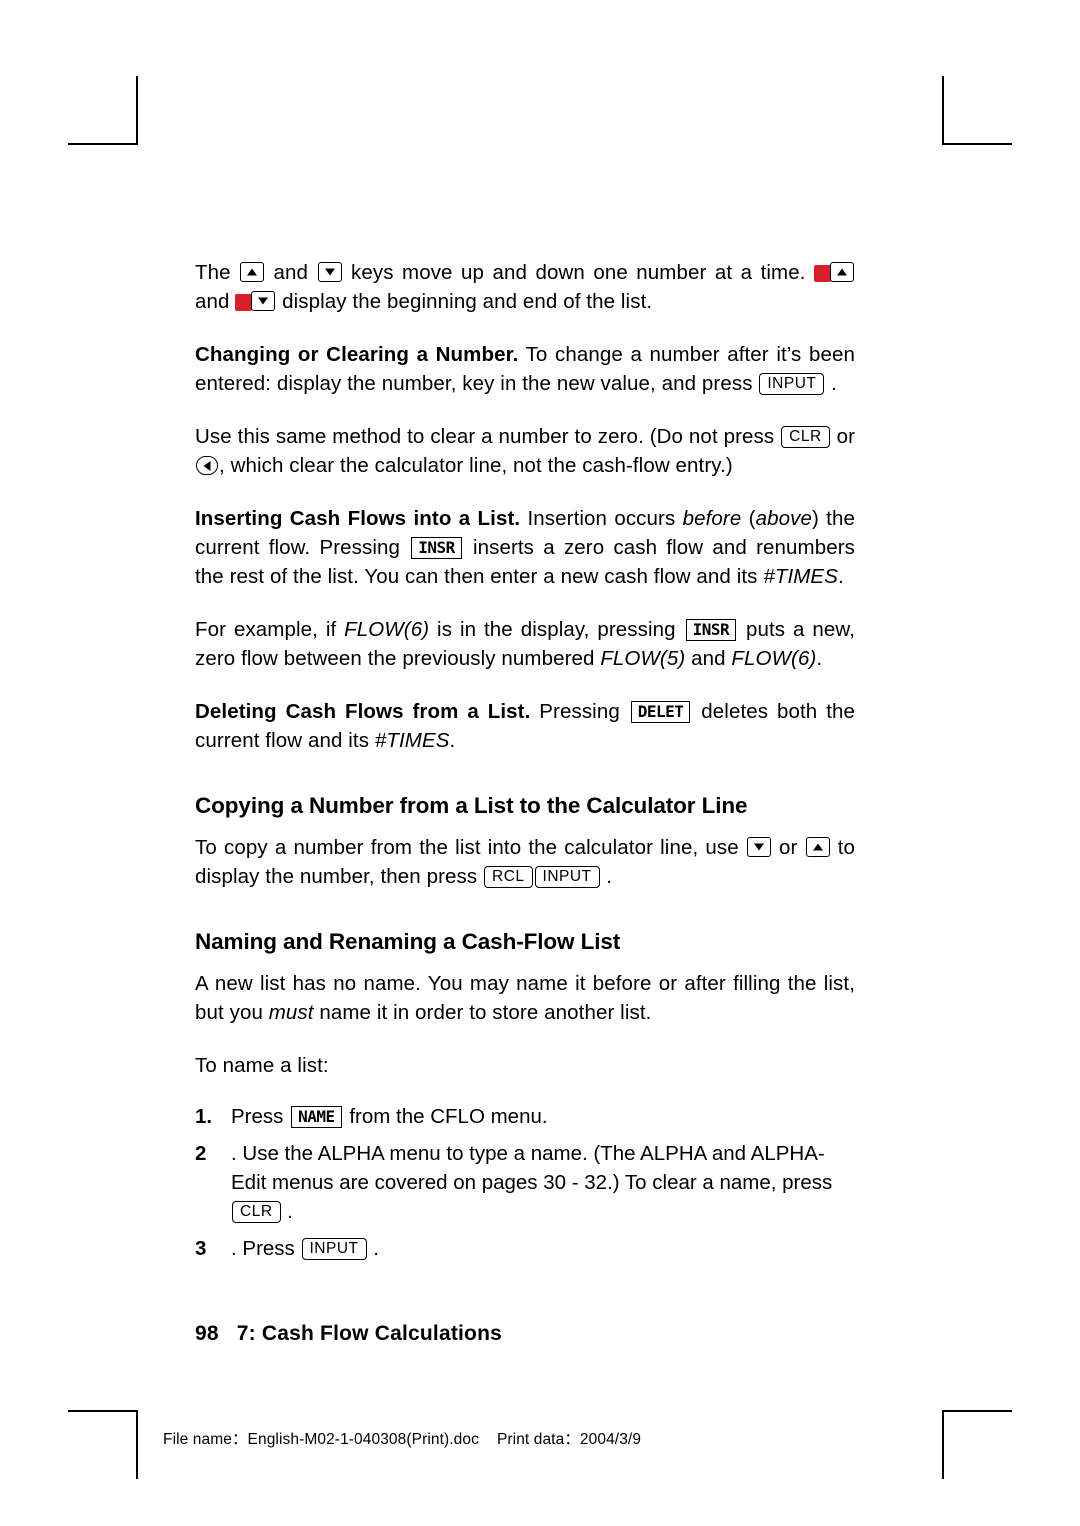 Image resolution: width=1080 pixels, height=1526 pixels. I want to click on emphasis-text: FLOW(5), so click(643, 658).